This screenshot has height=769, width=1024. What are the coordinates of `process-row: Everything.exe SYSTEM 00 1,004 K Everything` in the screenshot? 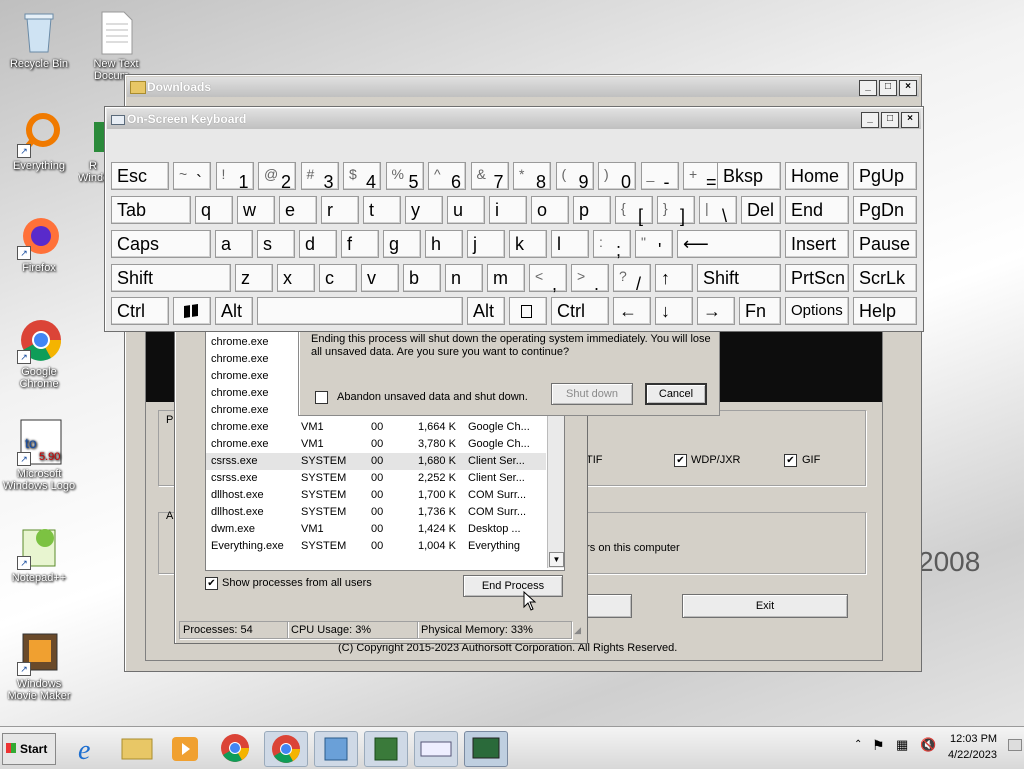 It's located at (376, 546).